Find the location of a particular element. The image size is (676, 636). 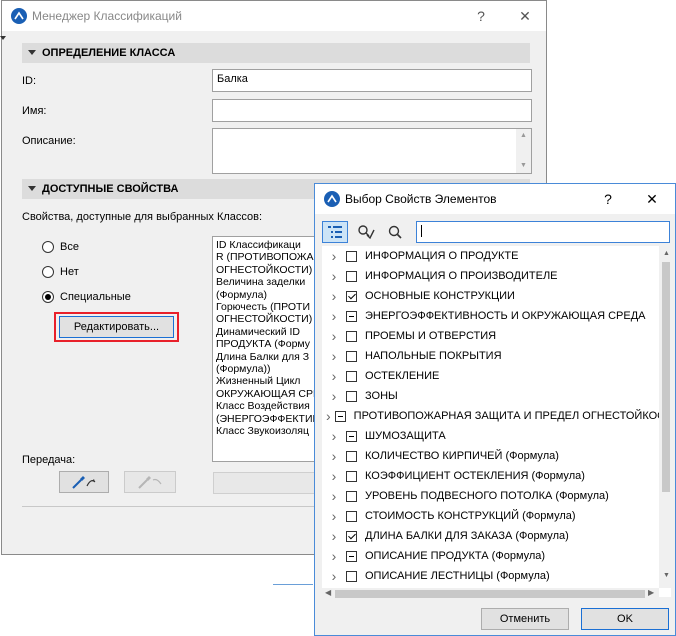

window-title: Выбор Свойств Элементов is located at coordinates (421, 199).